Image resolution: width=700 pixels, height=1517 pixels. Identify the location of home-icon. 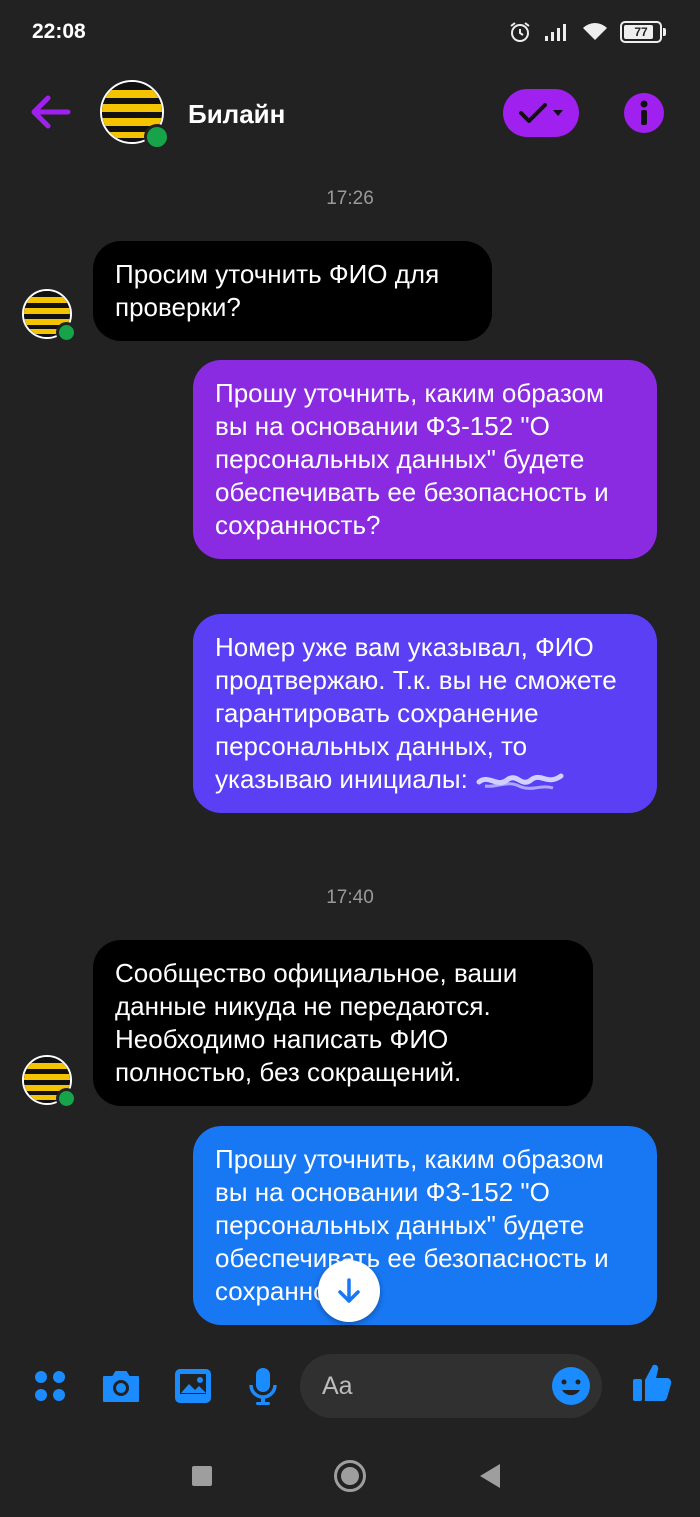
(350, 1476).